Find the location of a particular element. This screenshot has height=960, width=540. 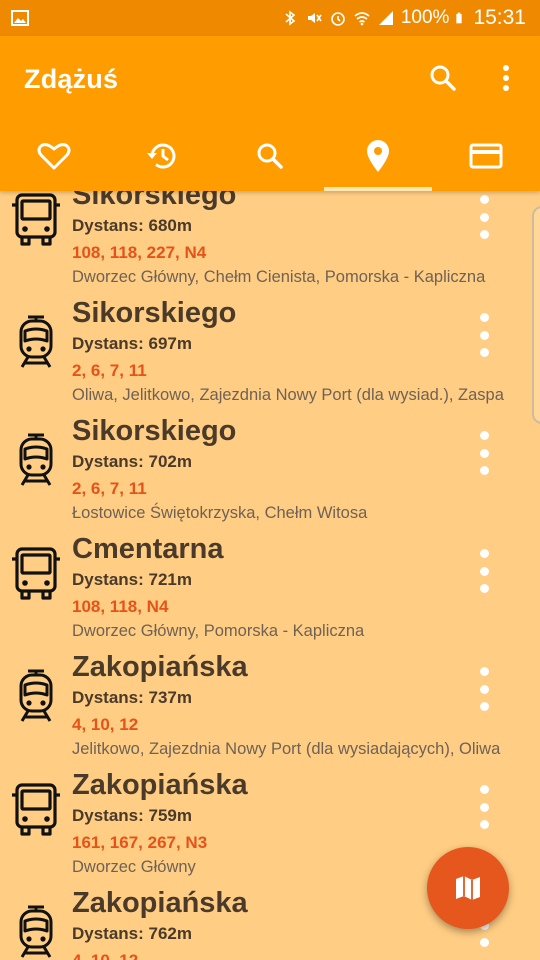

signal-icon is located at coordinates (385, 18).